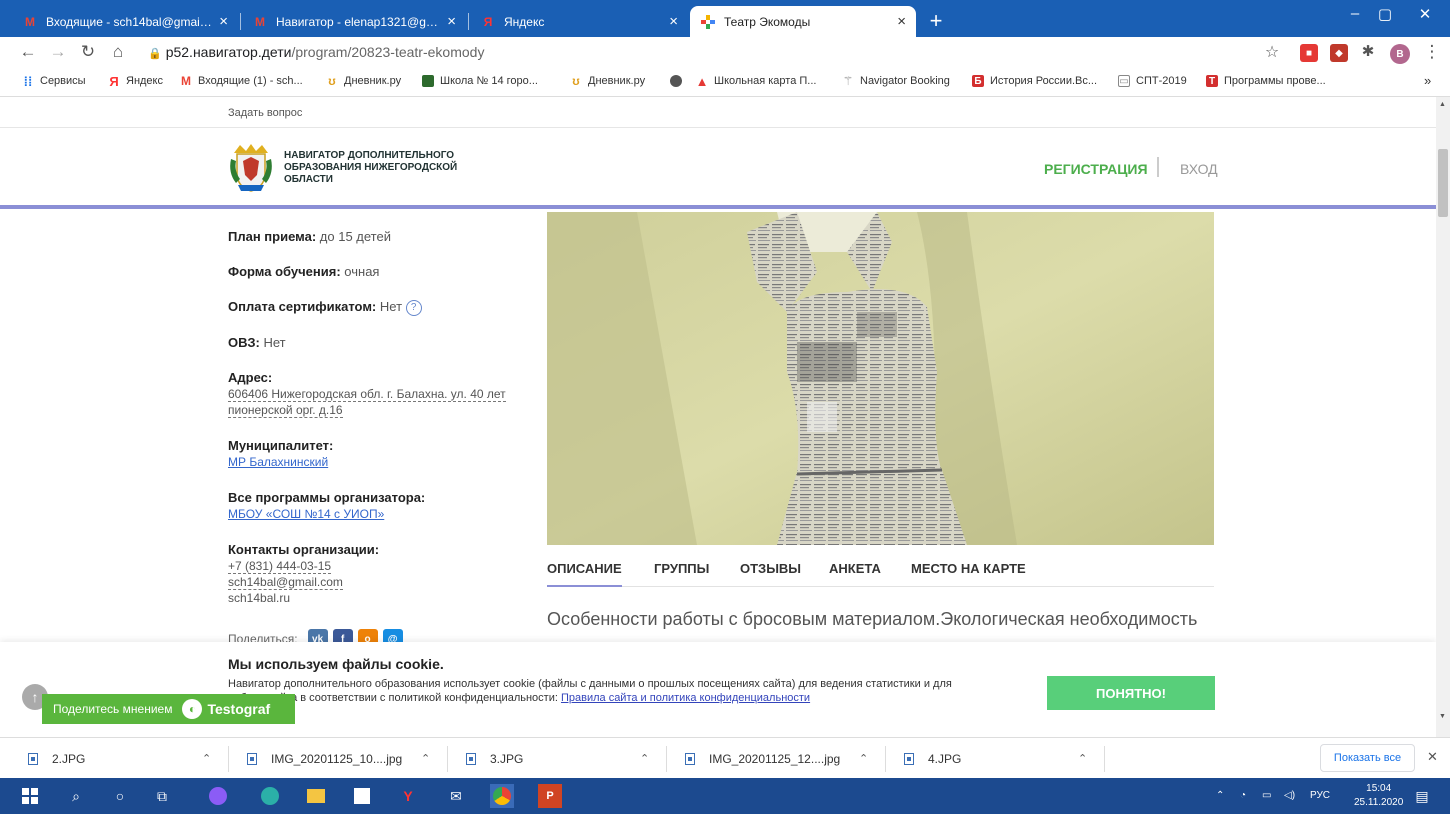  What do you see at coordinates (679, 81) in the screenshot?
I see `bookmark-globe` at bounding box center [679, 81].